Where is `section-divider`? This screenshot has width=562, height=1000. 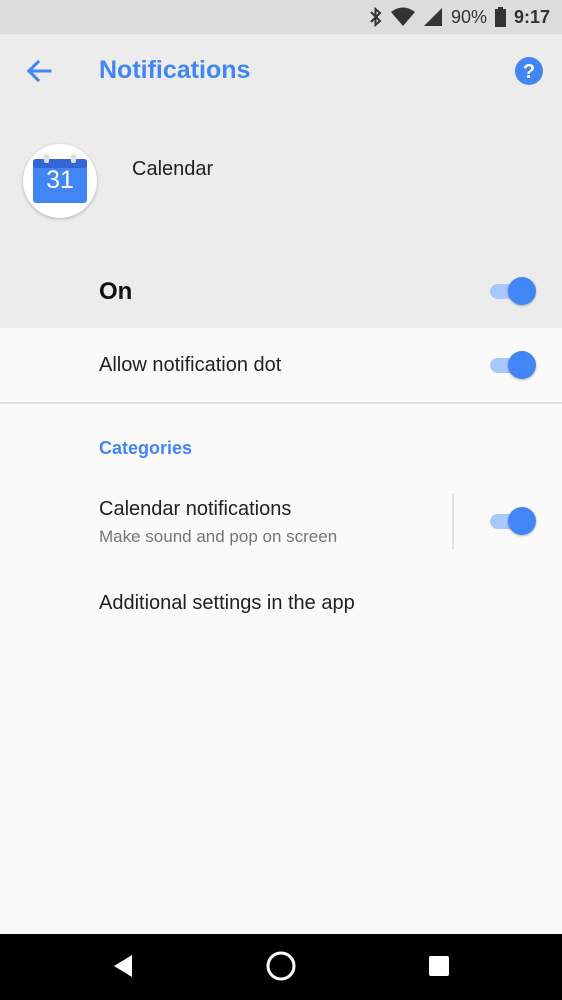 section-divider is located at coordinates (281, 403).